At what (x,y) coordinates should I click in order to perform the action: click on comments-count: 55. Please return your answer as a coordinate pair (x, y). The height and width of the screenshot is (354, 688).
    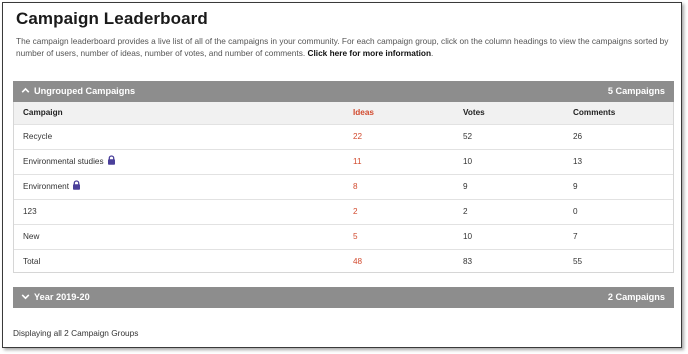
    Looking at the image, I should click on (578, 261).